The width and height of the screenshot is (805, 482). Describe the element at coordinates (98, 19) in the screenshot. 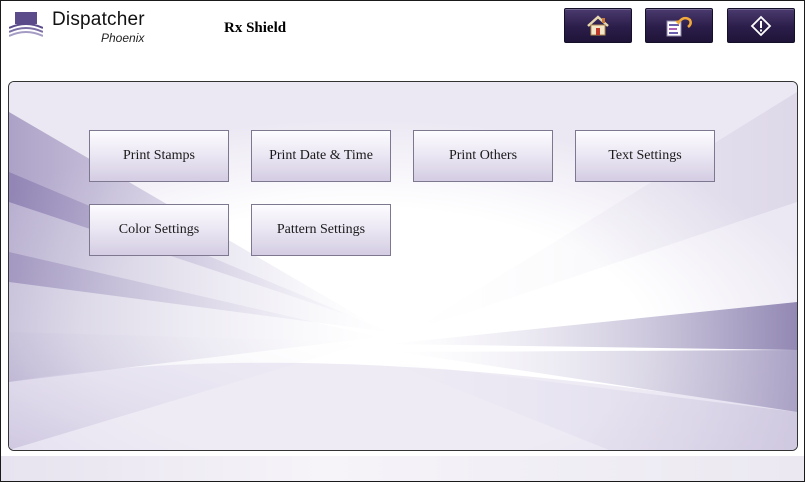

I see `logo-title: Dispatcher` at that location.